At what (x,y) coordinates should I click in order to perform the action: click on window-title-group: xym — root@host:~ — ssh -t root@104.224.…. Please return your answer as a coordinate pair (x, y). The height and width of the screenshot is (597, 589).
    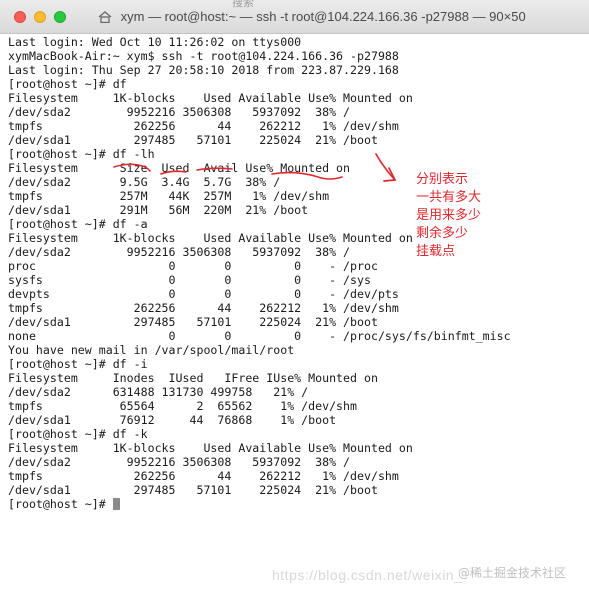
    Looking at the image, I should click on (312, 17).